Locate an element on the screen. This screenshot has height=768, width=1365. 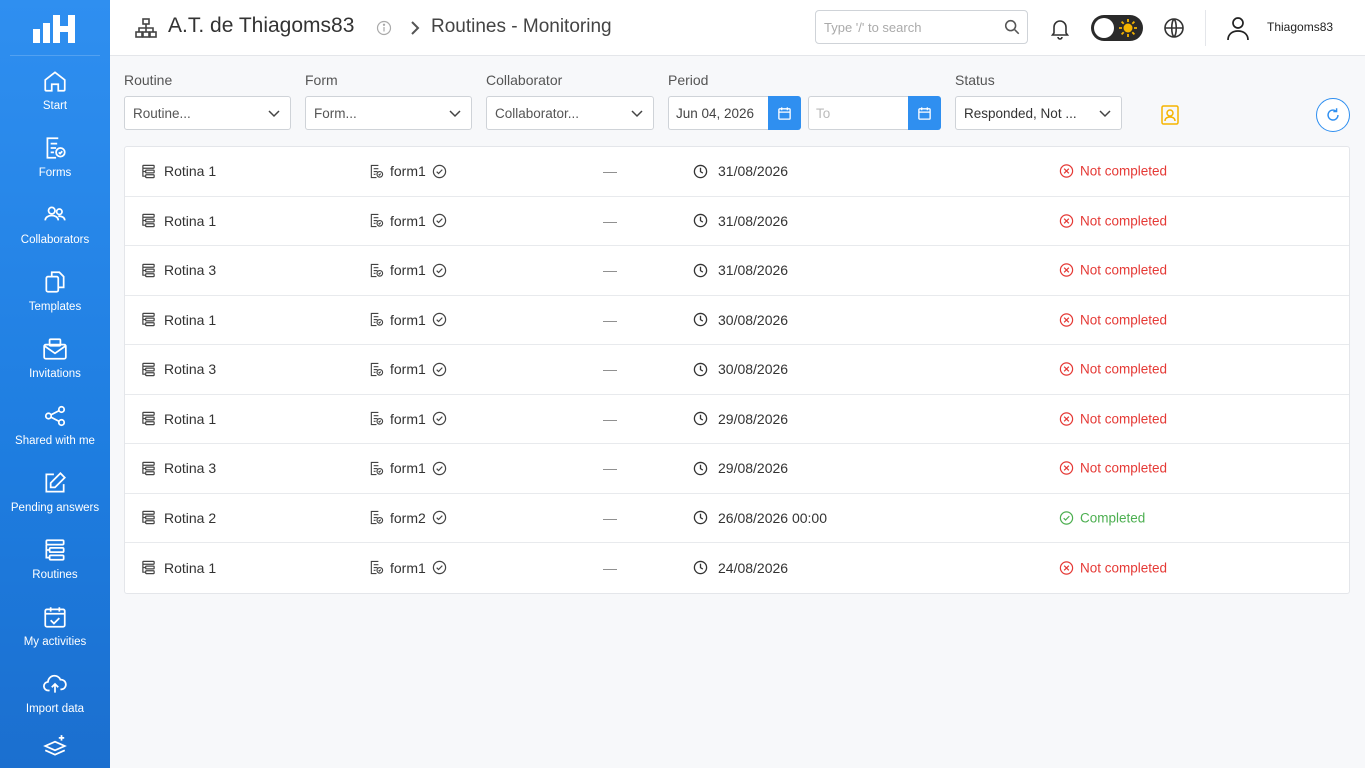
page-title: Routines - Monitoring is located at coordinates (521, 26).